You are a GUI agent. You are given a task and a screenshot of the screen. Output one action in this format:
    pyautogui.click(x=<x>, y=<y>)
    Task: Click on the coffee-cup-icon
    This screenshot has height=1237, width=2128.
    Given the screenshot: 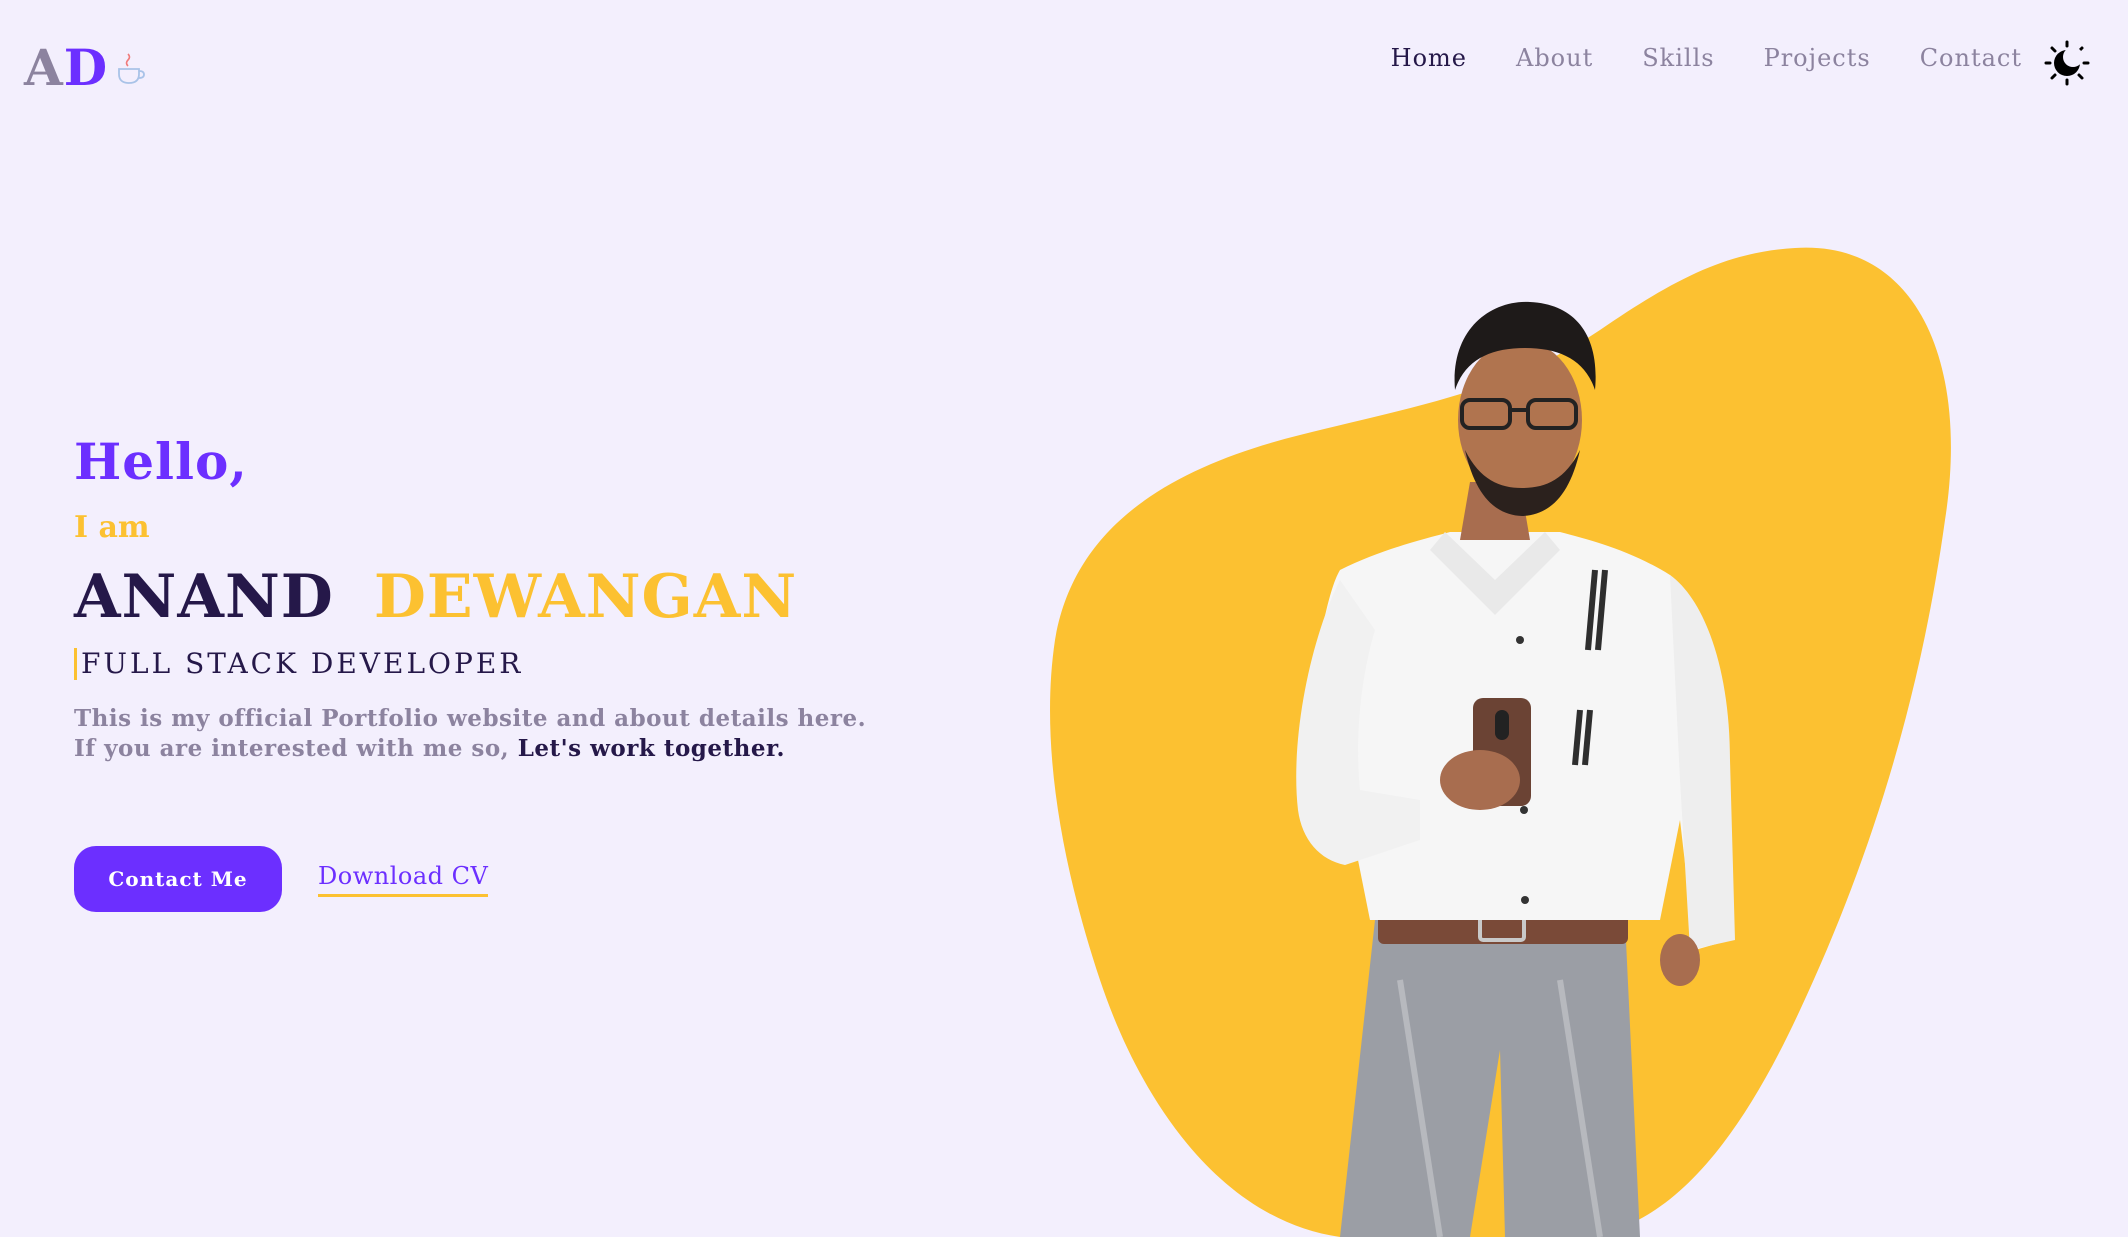 What is the action you would take?
    pyautogui.click(x=131, y=69)
    